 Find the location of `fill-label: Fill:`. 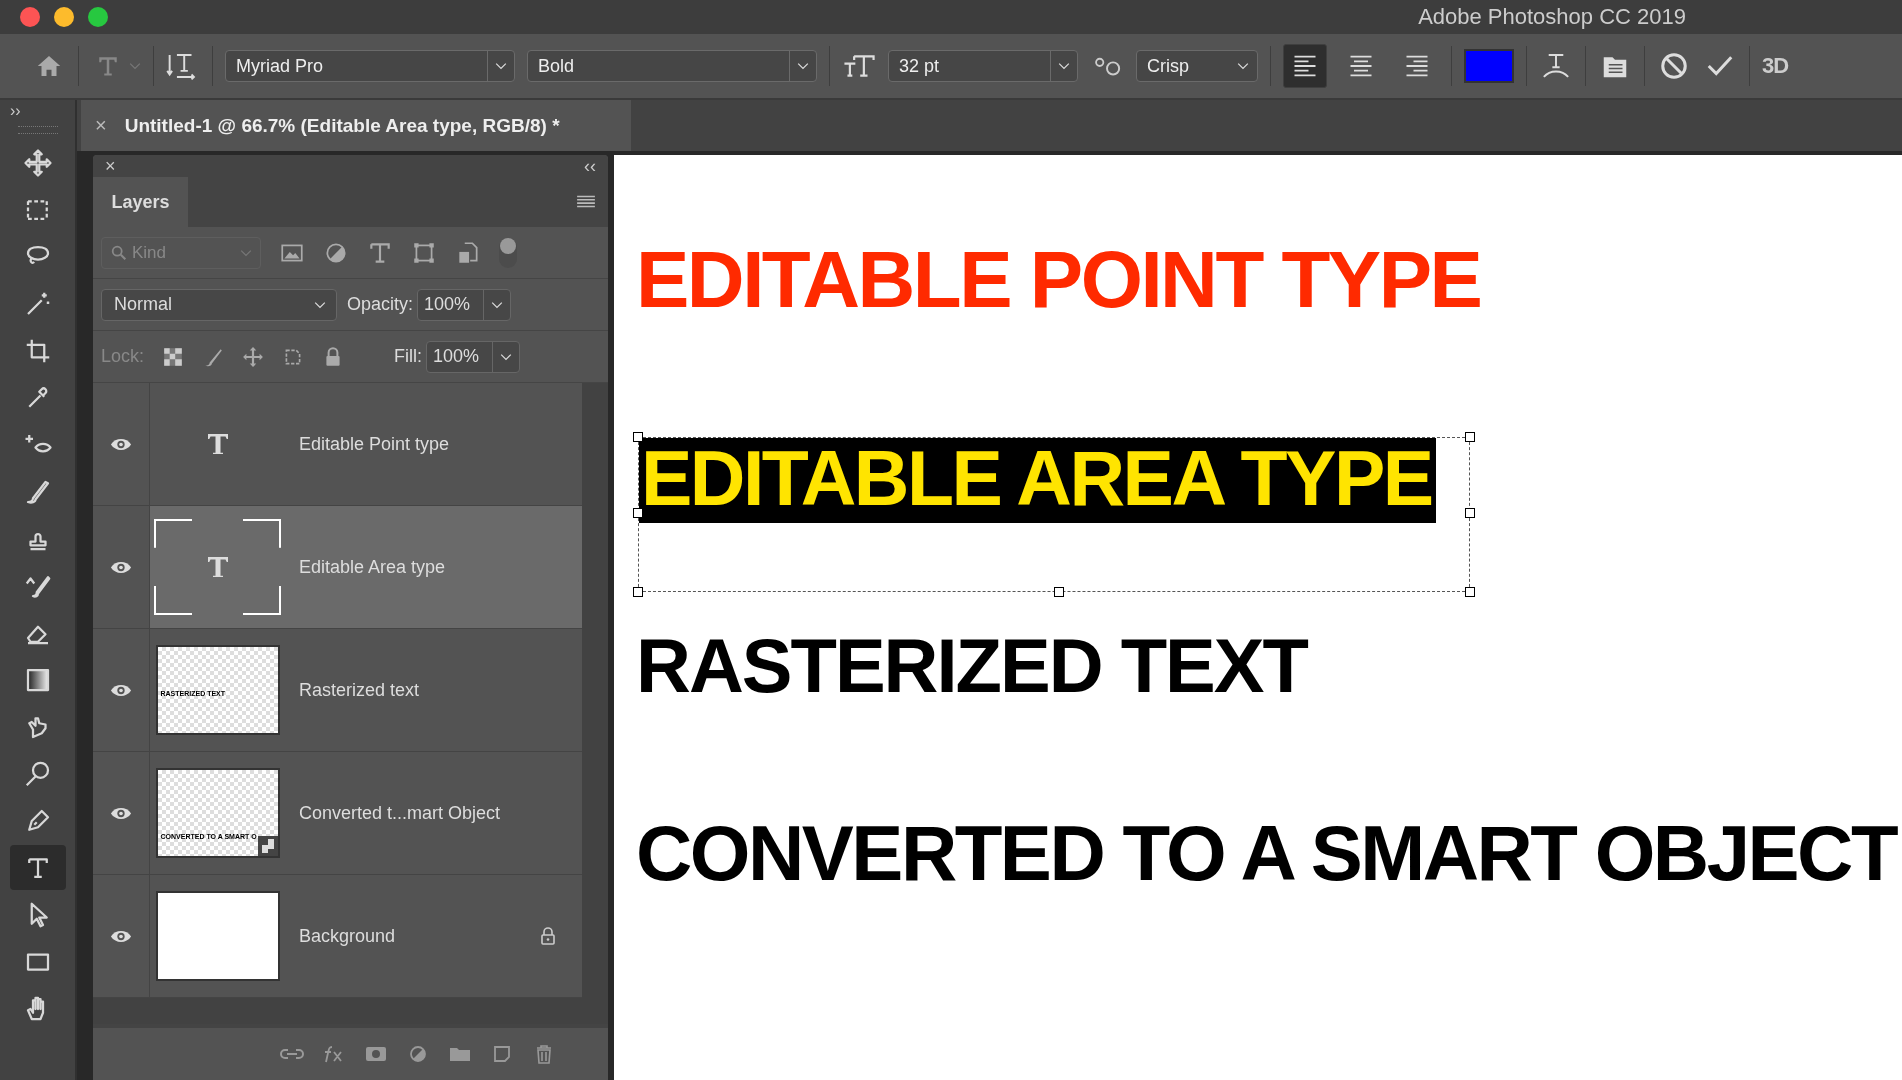

fill-label: Fill: is located at coordinates (408, 356).